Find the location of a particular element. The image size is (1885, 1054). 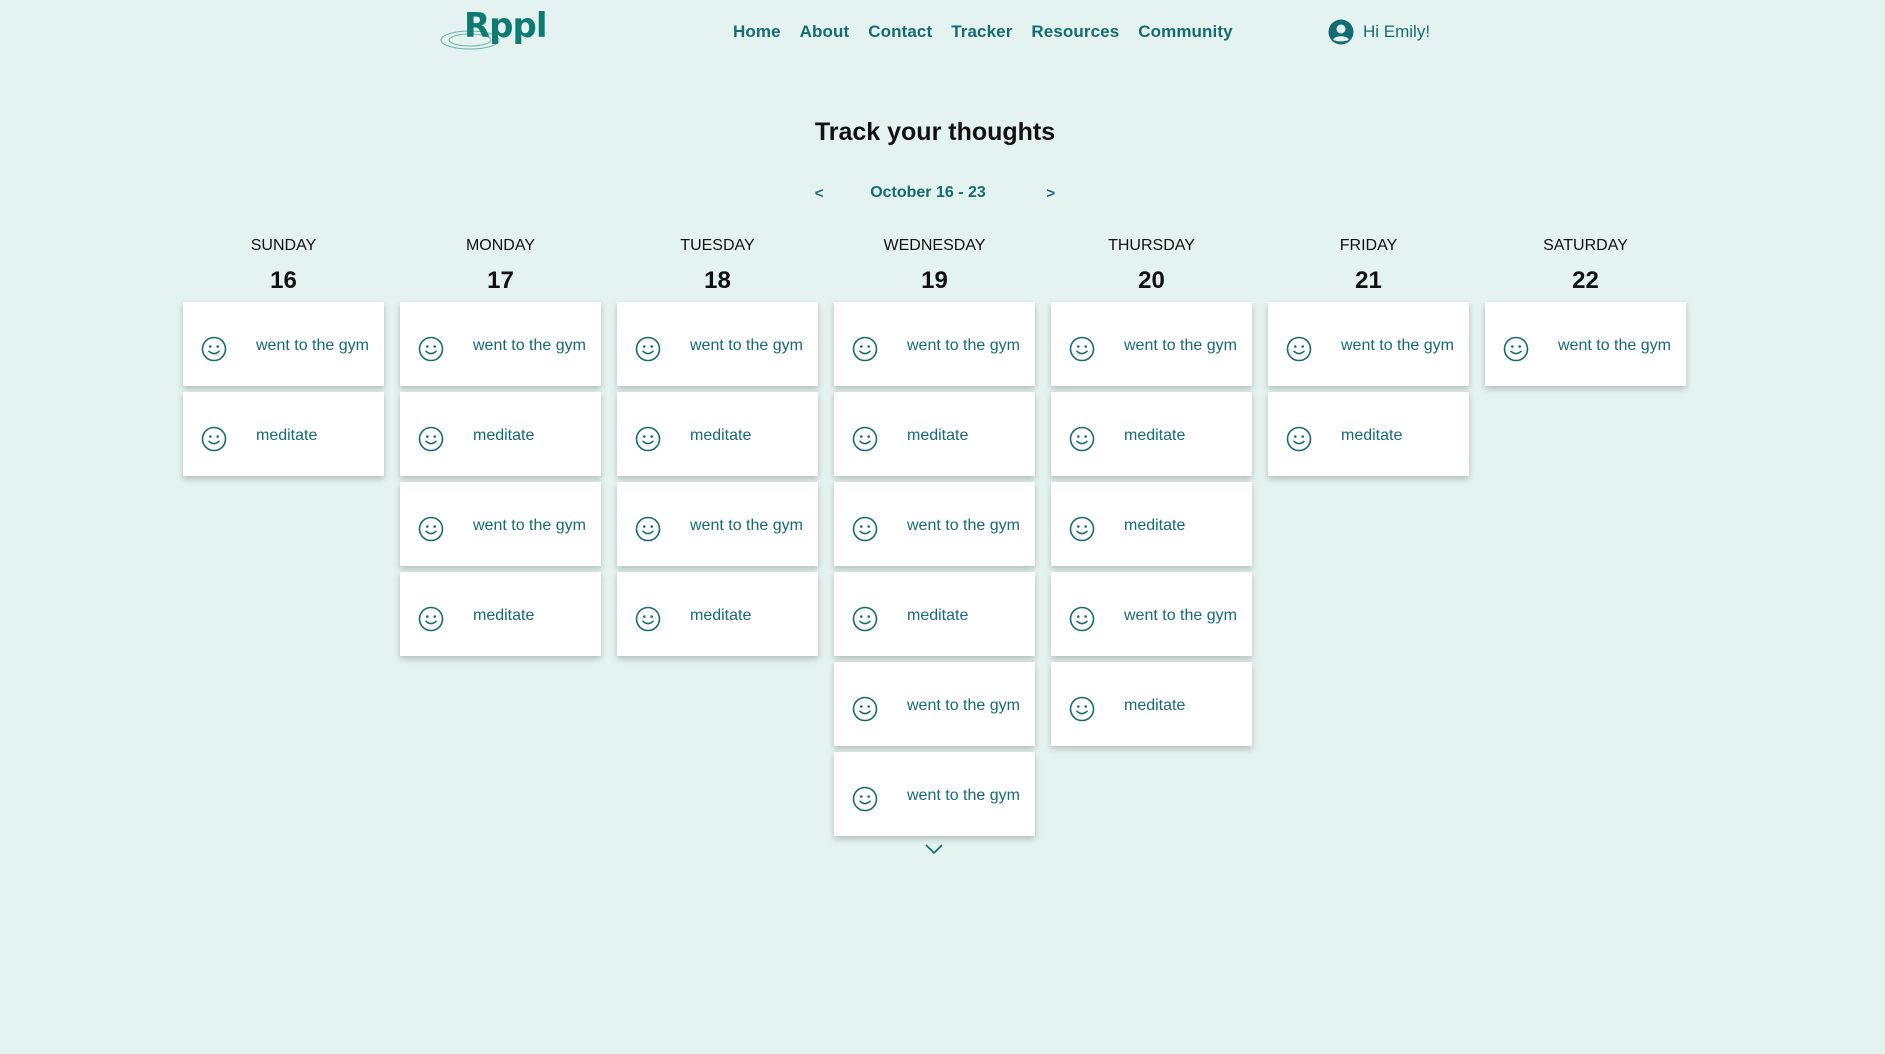

expand-button is located at coordinates (934, 849).